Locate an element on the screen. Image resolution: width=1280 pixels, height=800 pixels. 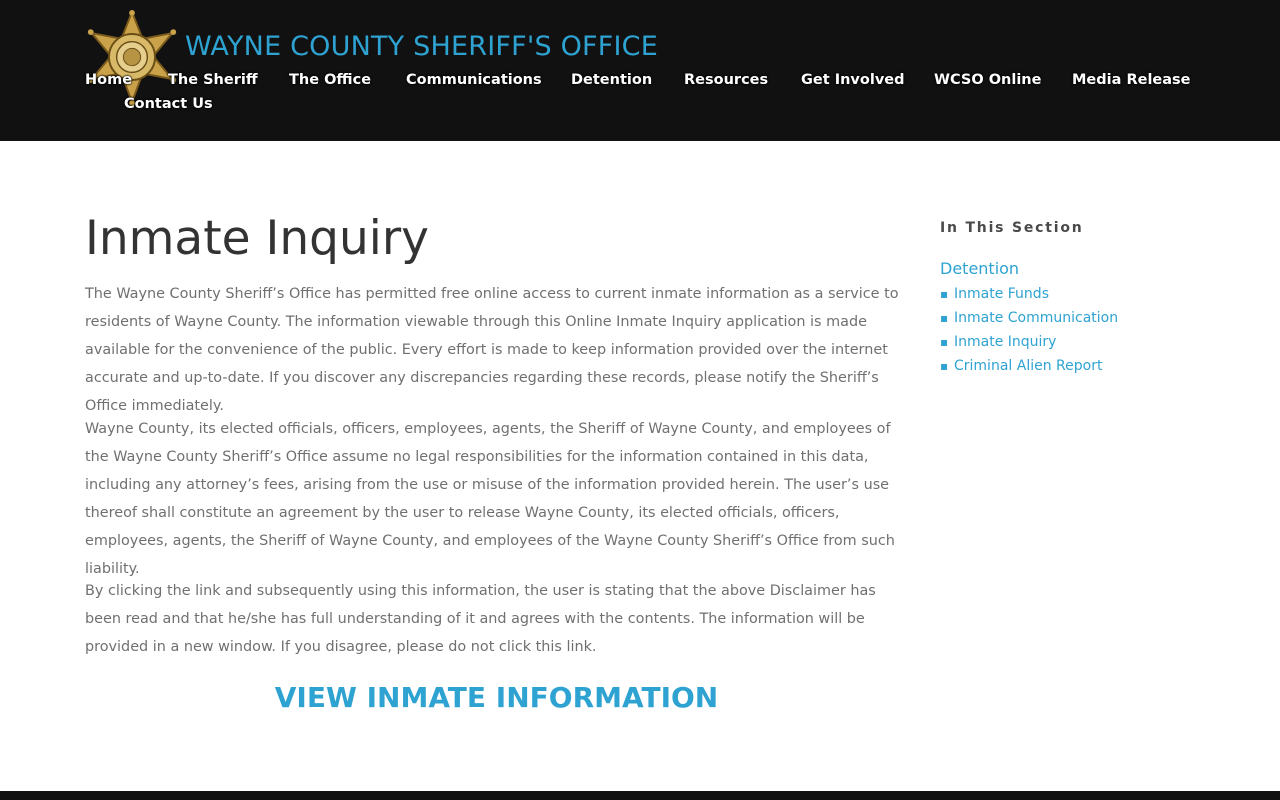
nav-resources: Resources is located at coordinates (726, 80).